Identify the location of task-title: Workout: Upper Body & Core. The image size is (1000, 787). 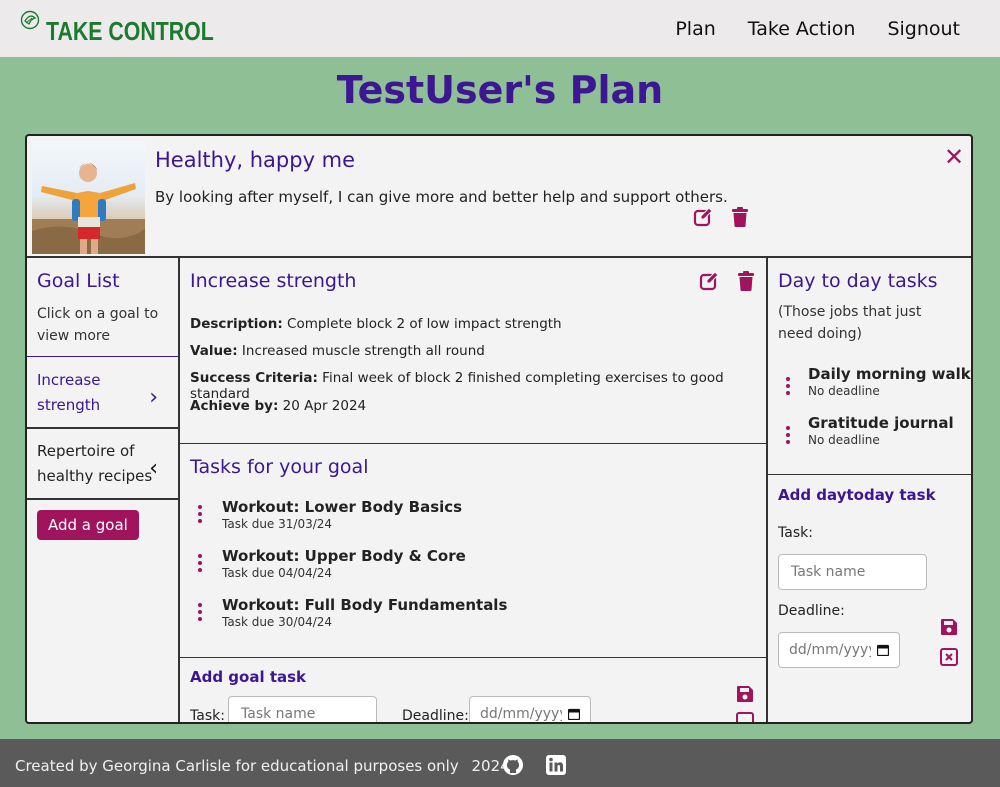
(344, 556).